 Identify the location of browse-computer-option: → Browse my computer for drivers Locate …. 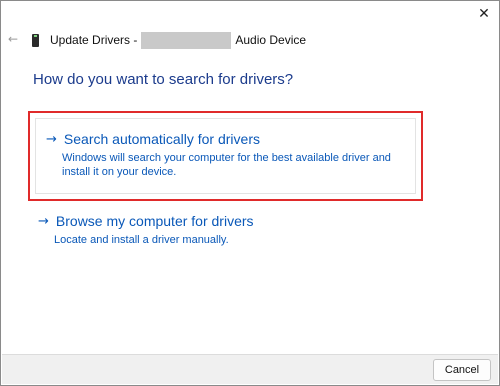
(225, 231).